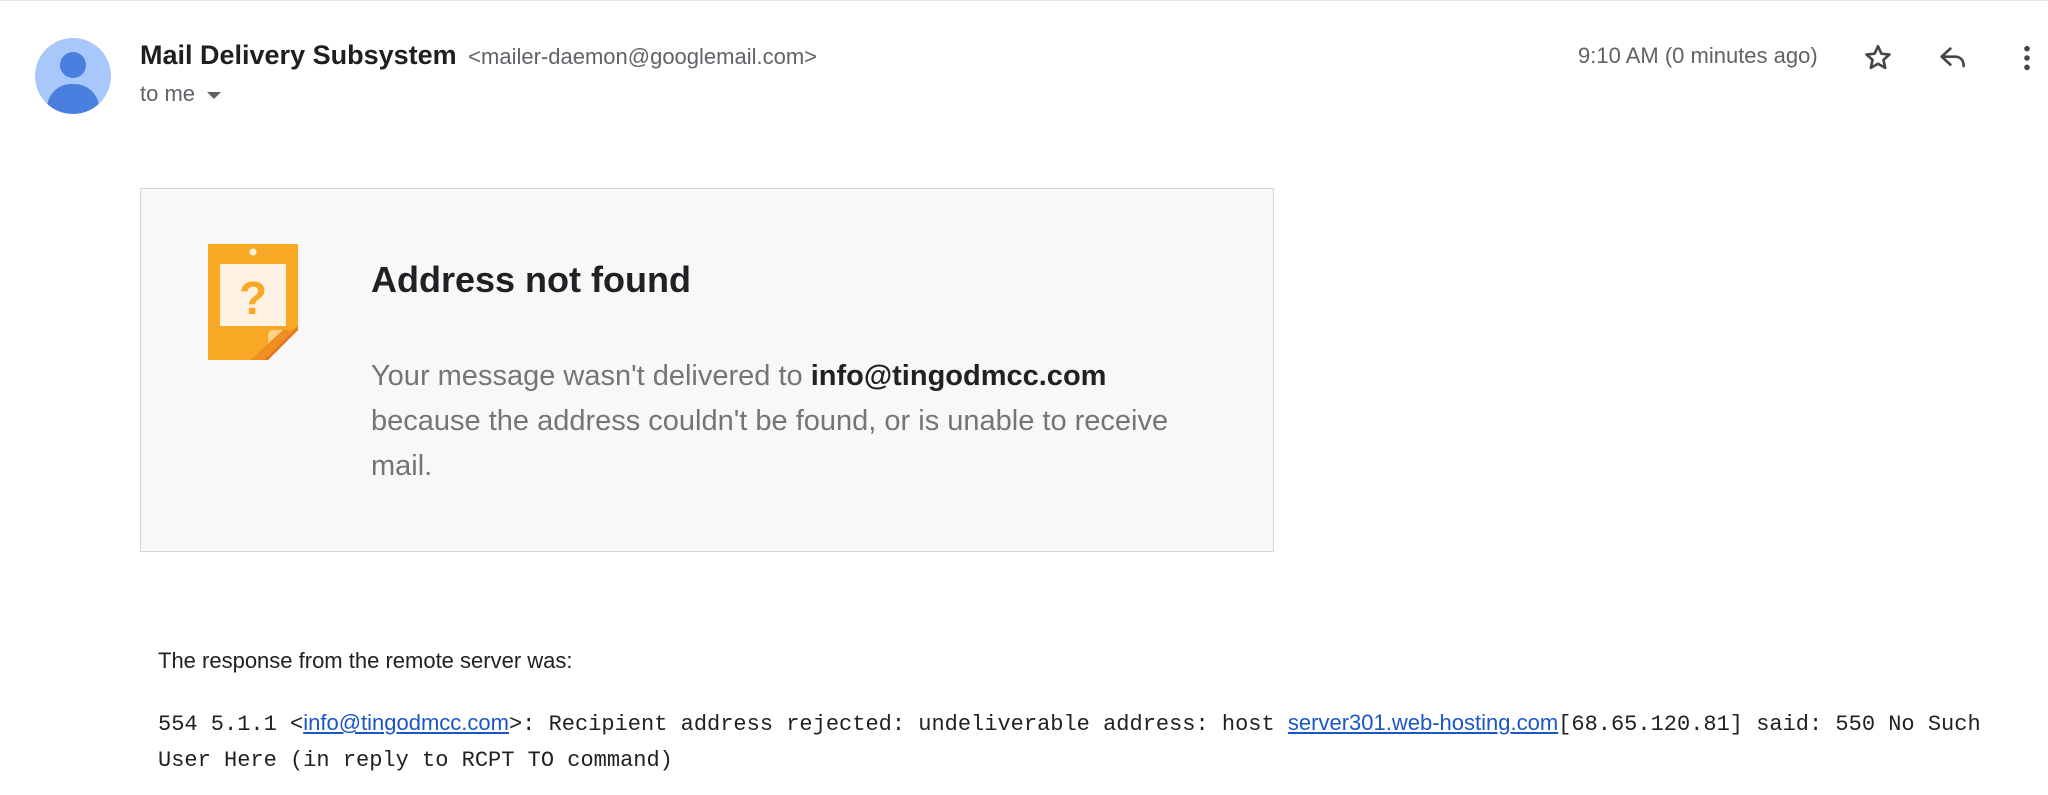  I want to click on message-prefix: Your message wasn't delivered to, so click(591, 376).